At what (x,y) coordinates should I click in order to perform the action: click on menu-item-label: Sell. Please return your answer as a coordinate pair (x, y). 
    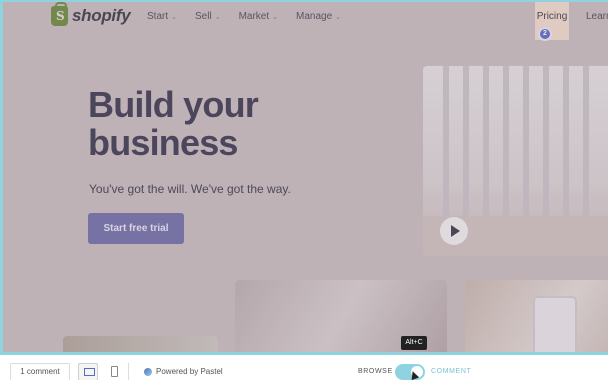
    Looking at the image, I should click on (203, 16).